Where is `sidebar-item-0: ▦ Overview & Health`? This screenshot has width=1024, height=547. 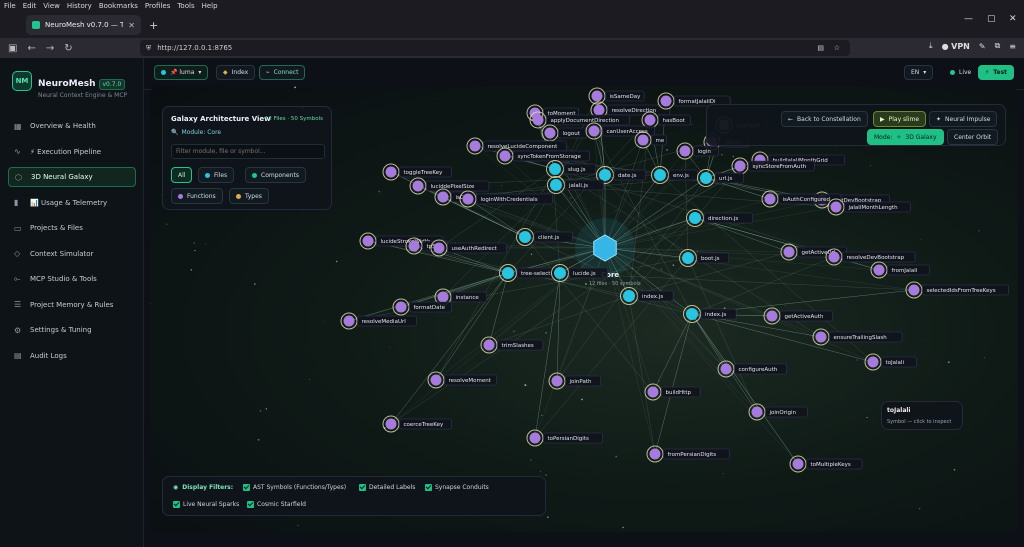
sidebar-item-0: ▦ Overview & Health is located at coordinates (72, 126).